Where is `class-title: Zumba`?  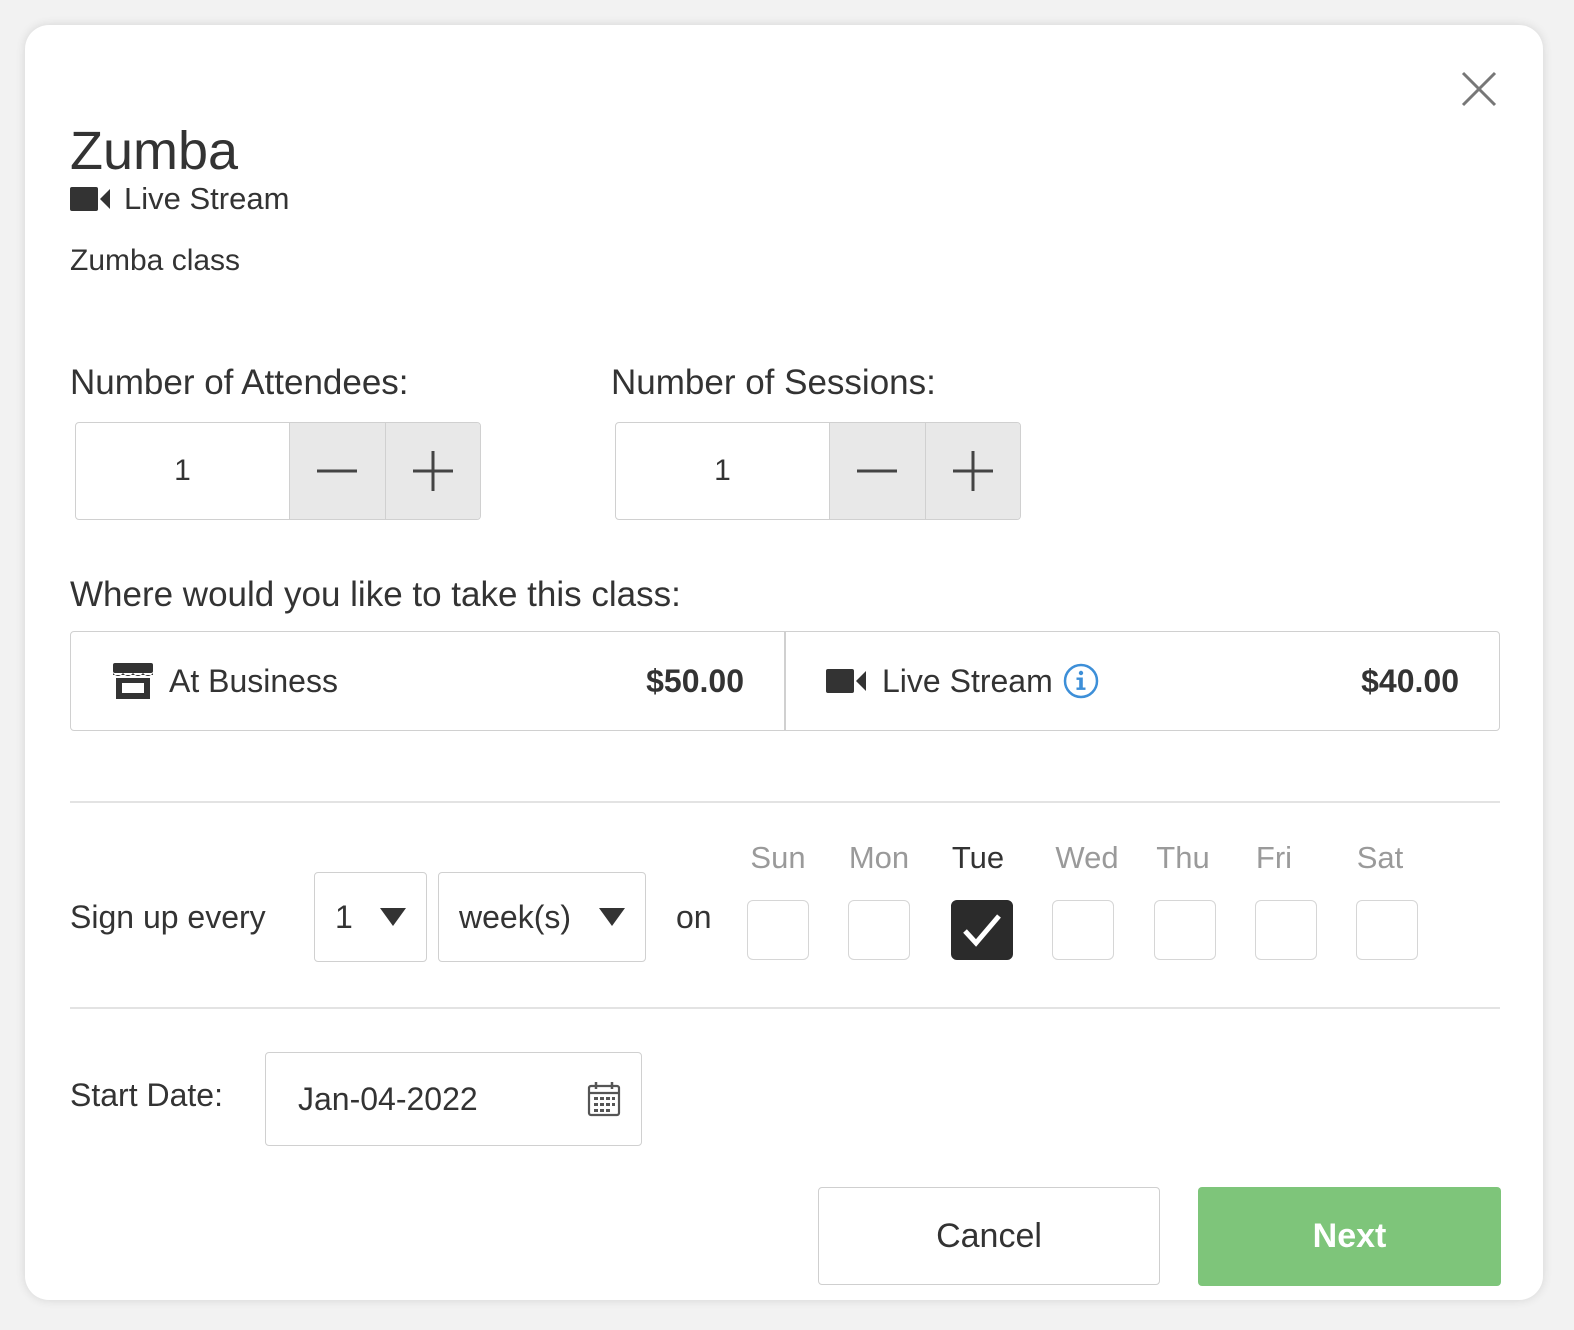
class-title: Zumba is located at coordinates (154, 151).